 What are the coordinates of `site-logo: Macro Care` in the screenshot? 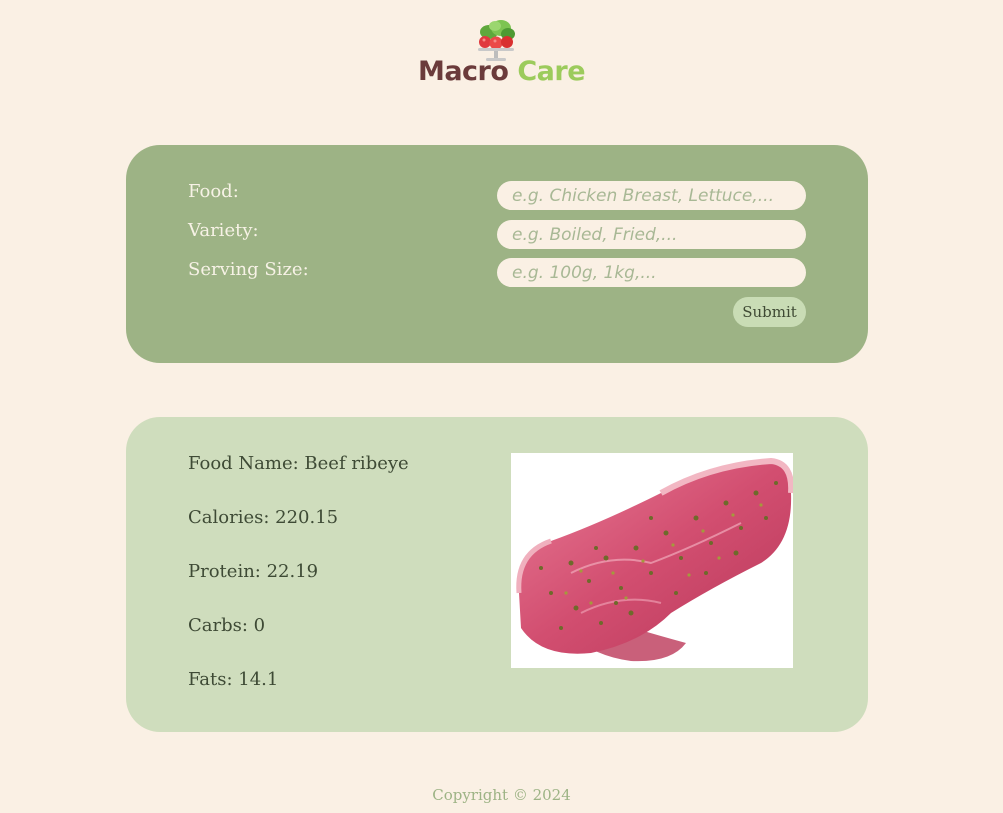 It's located at (501, 56).